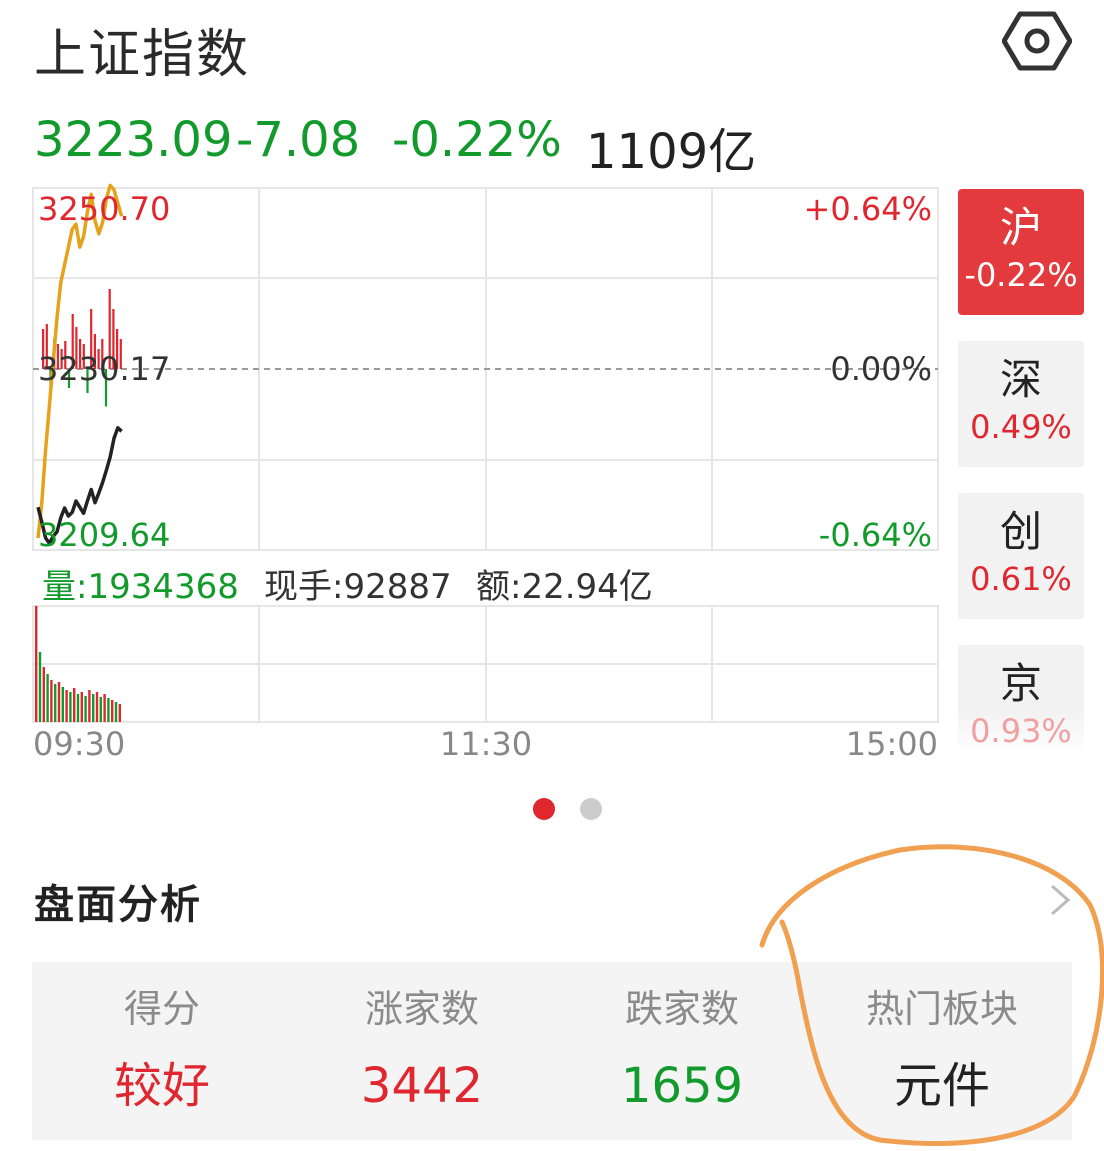  I want to click on y-high-label: 3250.70, so click(104, 209).